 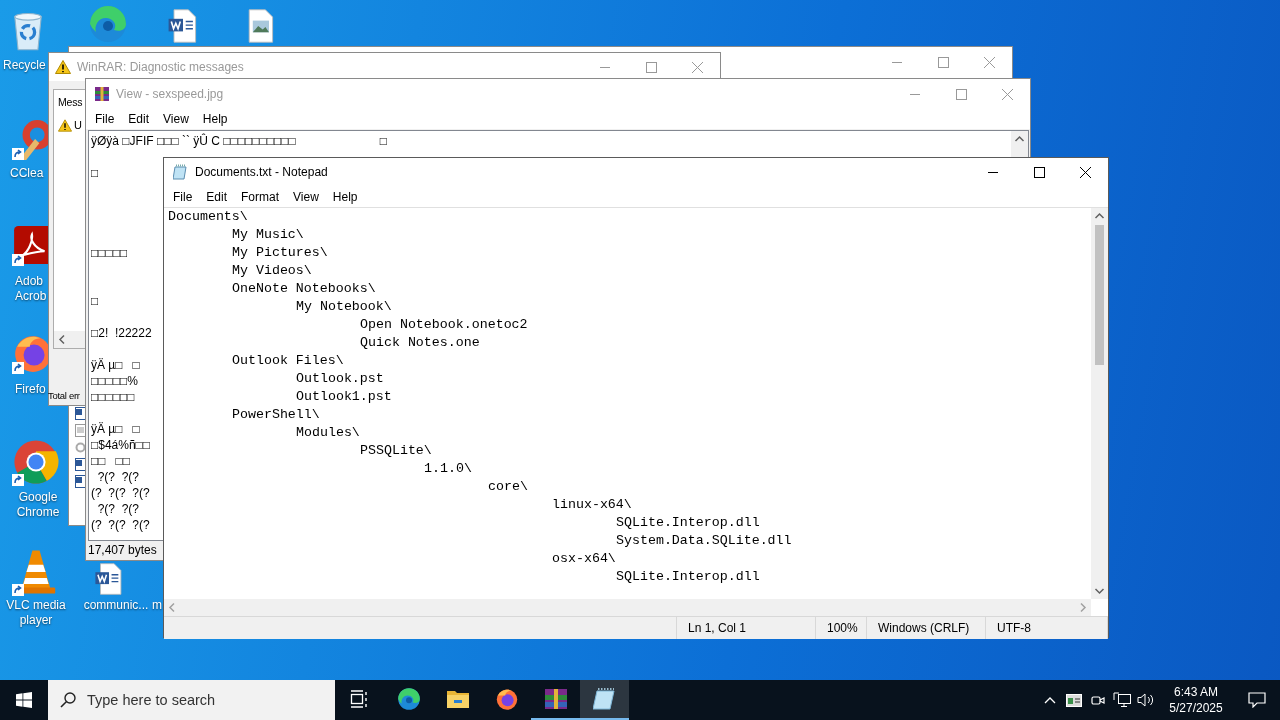 I want to click on text-line: Outlook Files\, so click(x=288, y=360).